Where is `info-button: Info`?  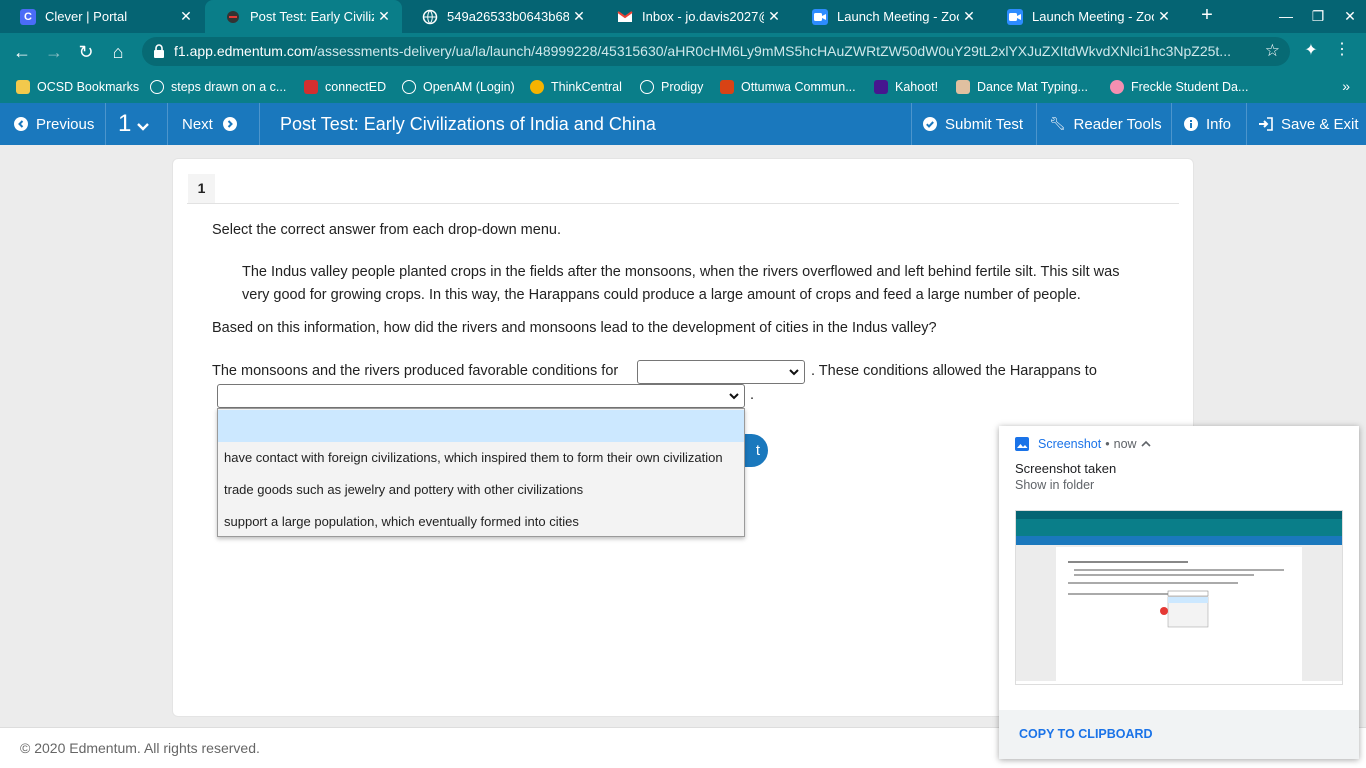
info-button: Info is located at coordinates (1207, 124).